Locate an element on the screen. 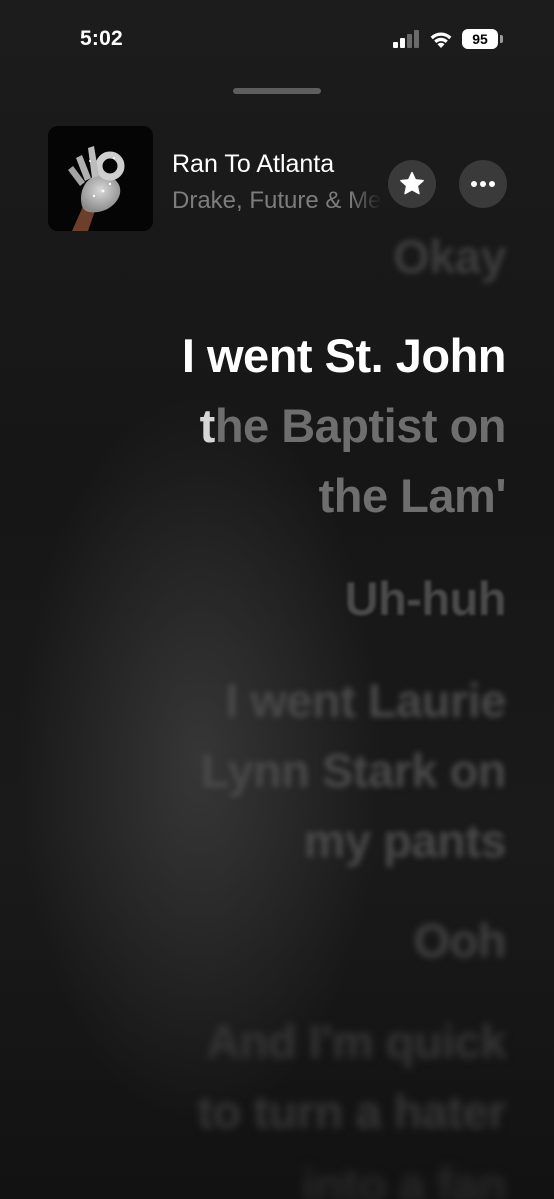  signal-icon is located at coordinates (406, 39).